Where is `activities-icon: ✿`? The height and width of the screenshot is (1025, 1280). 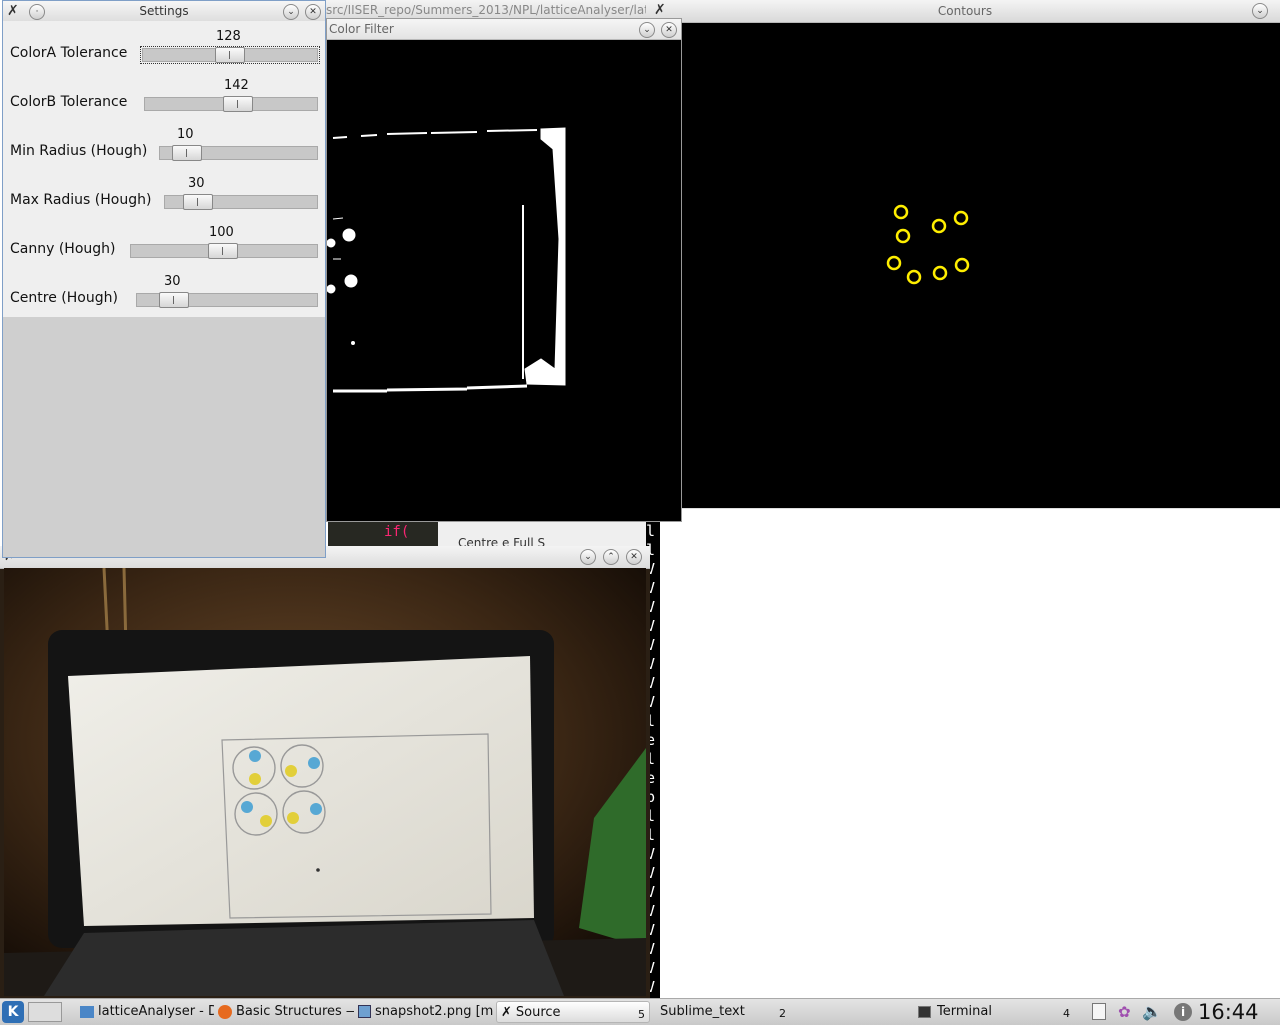 activities-icon: ✿ is located at coordinates (1124, 1012).